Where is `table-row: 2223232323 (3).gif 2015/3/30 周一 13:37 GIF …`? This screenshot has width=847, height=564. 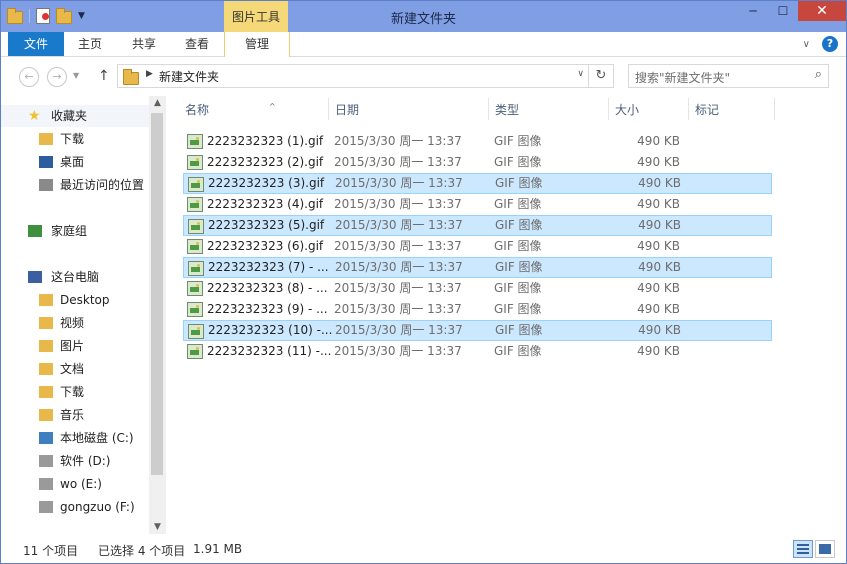
table-row: 2223232323 (3).gif 2015/3/30 周一 13:37 GIF … is located at coordinates (477, 183).